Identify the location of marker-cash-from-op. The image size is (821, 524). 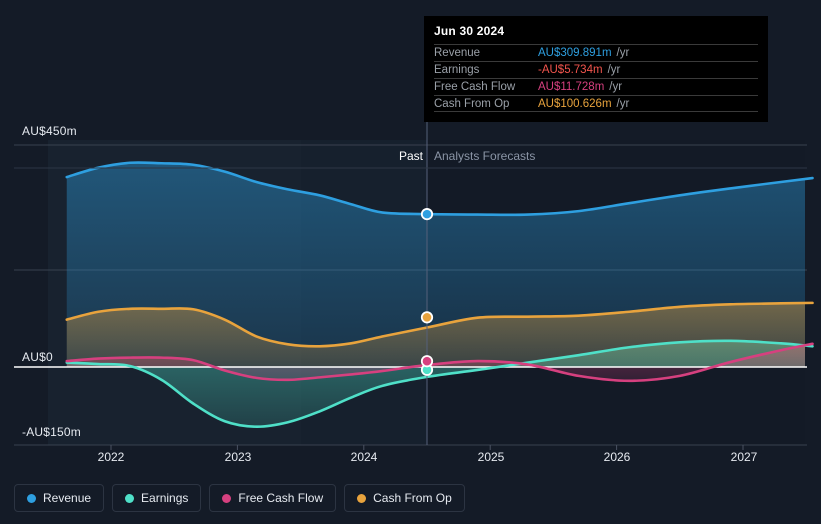
(427, 317).